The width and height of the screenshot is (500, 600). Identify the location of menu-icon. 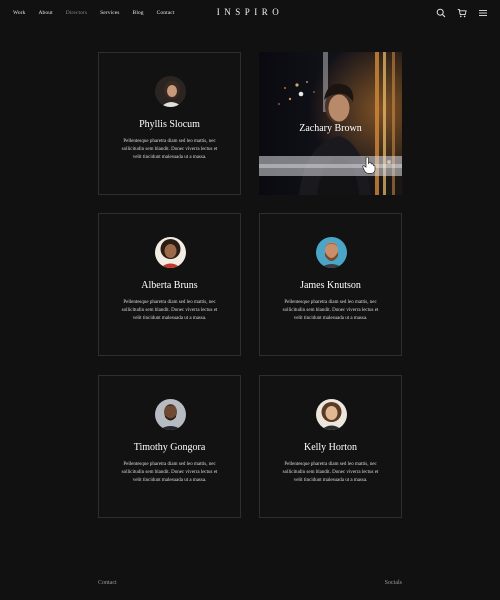
(483, 13).